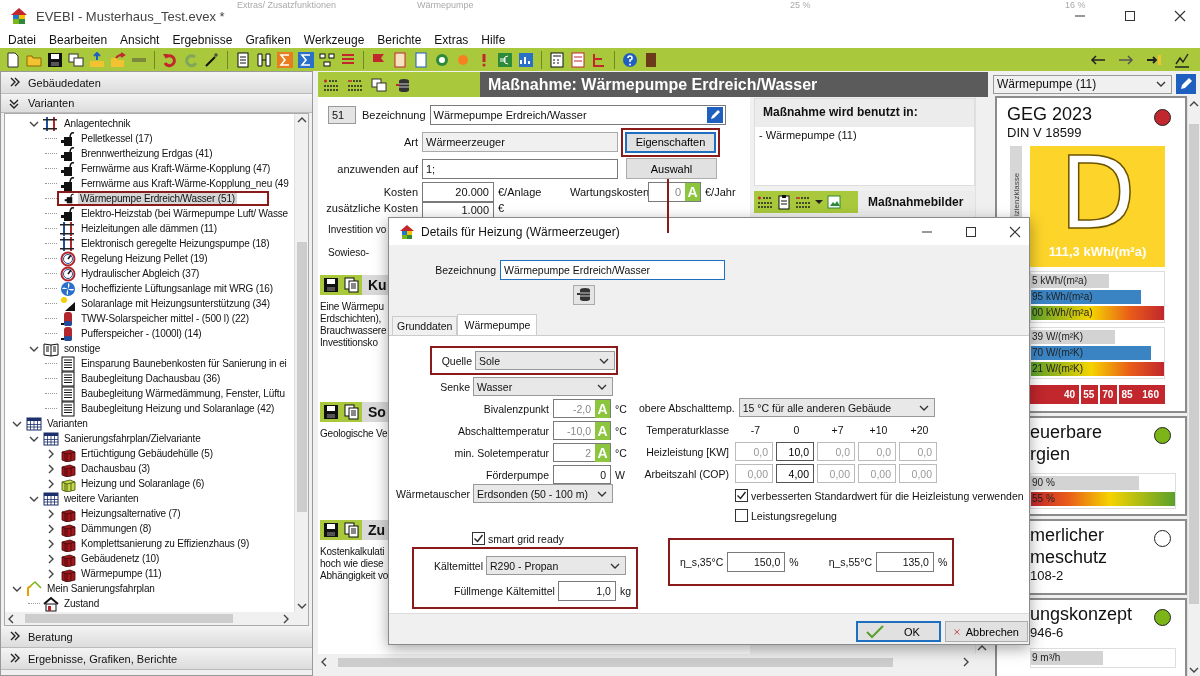 This screenshot has width=1200, height=676. What do you see at coordinates (101, 588) in the screenshot?
I see `tree-item: Mein Sanierungsfahrplan` at bounding box center [101, 588].